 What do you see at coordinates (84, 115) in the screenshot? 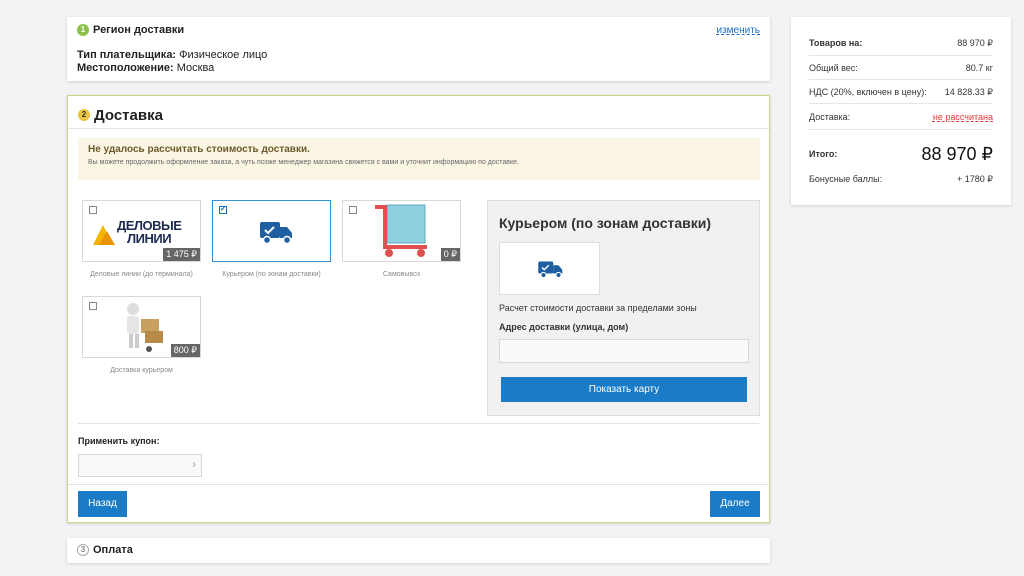
I see `step-number-badge: 2` at bounding box center [84, 115].